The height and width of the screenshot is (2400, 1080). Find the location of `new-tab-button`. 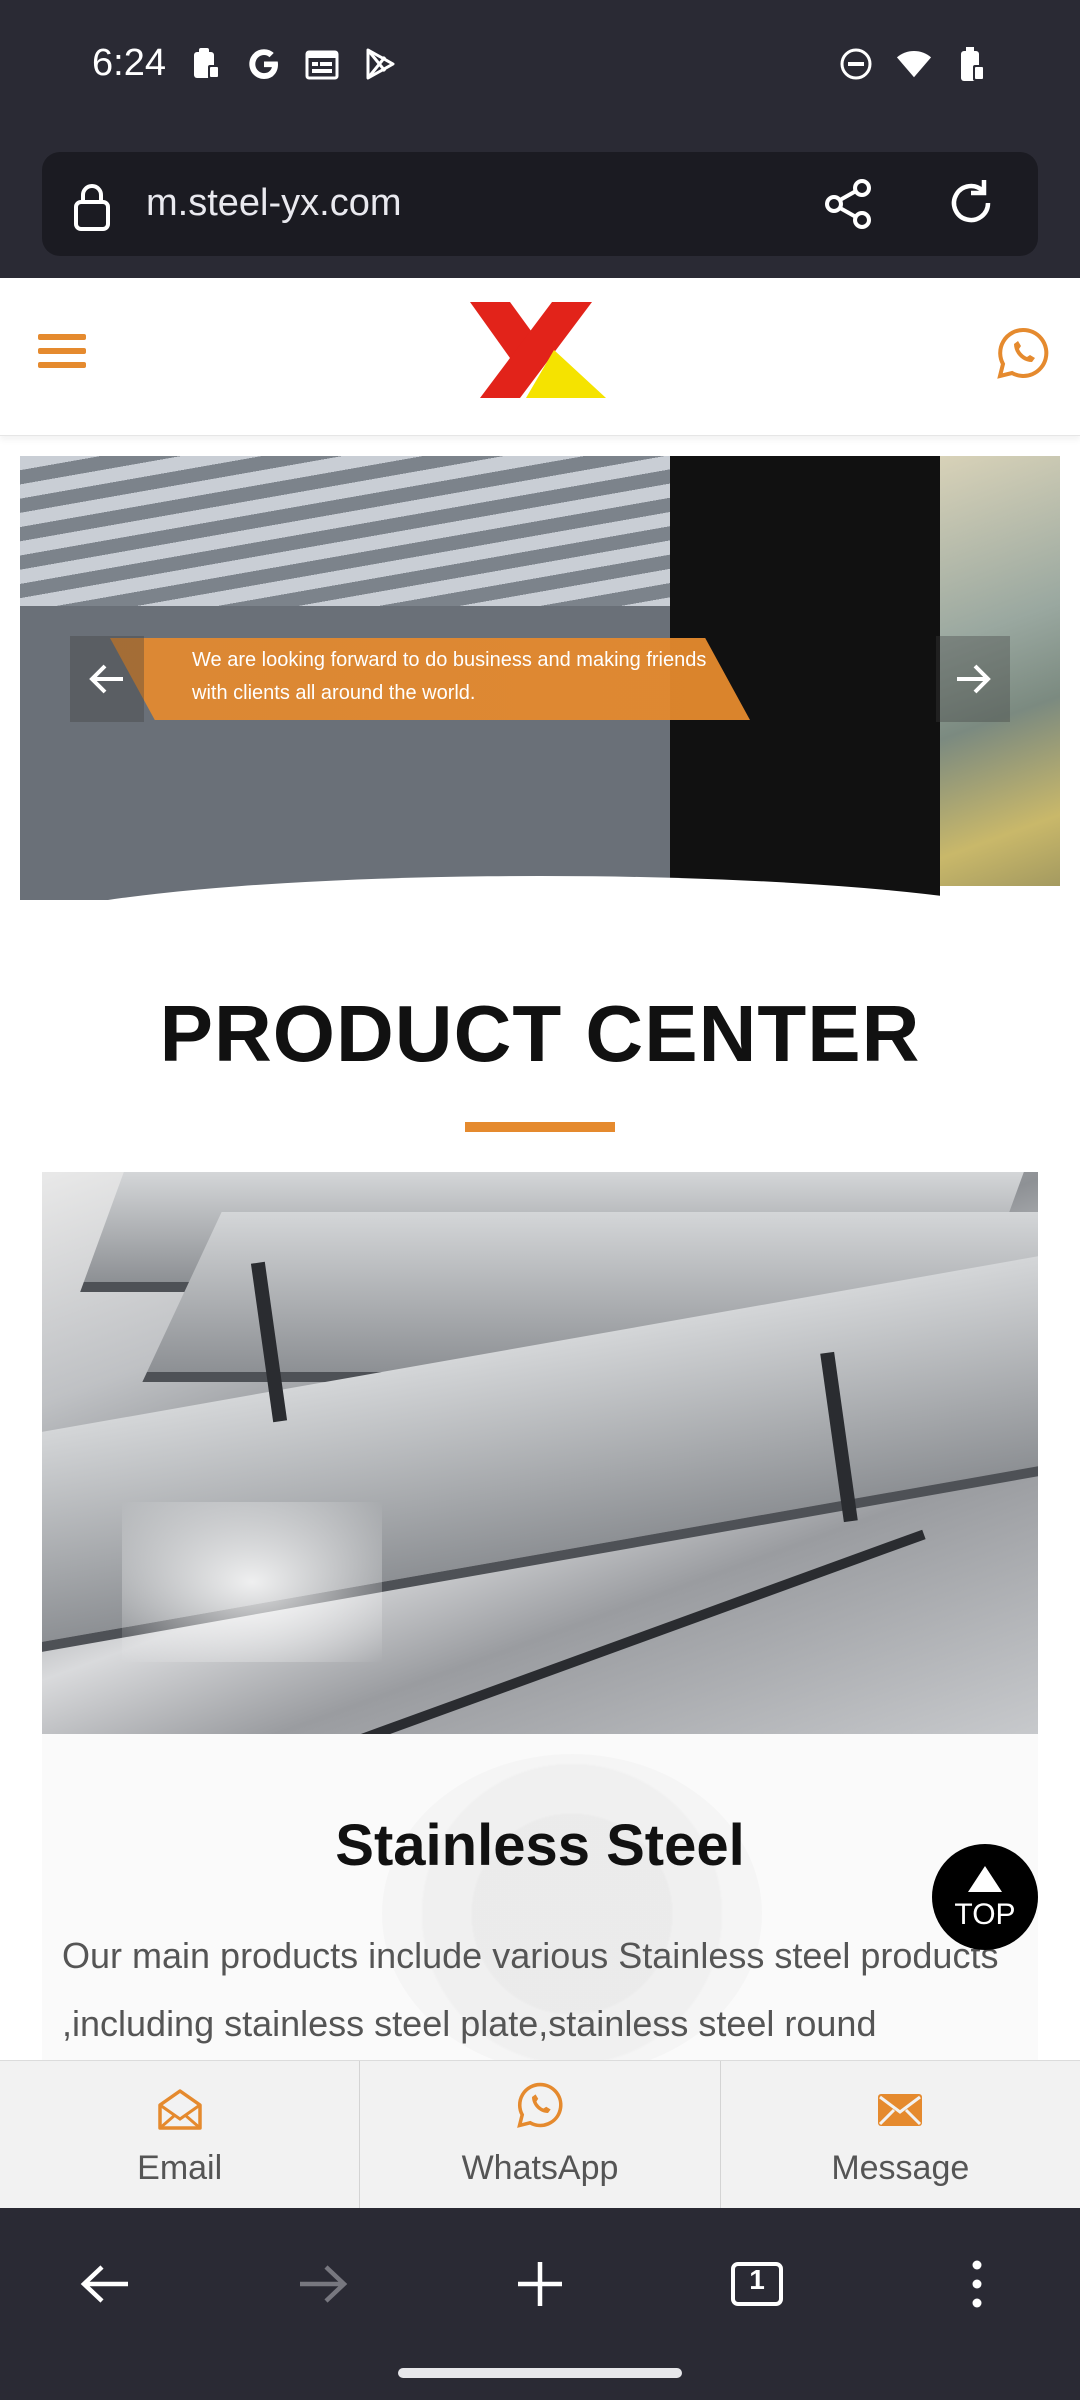

new-tab-button is located at coordinates (540, 2284).